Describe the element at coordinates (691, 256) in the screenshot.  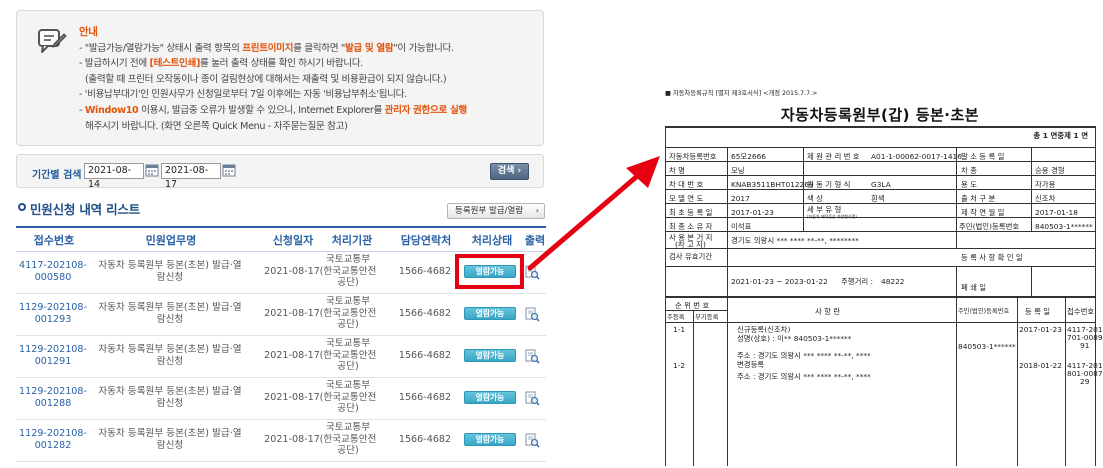
I see `inspect-label: 검사 유효기간` at that location.